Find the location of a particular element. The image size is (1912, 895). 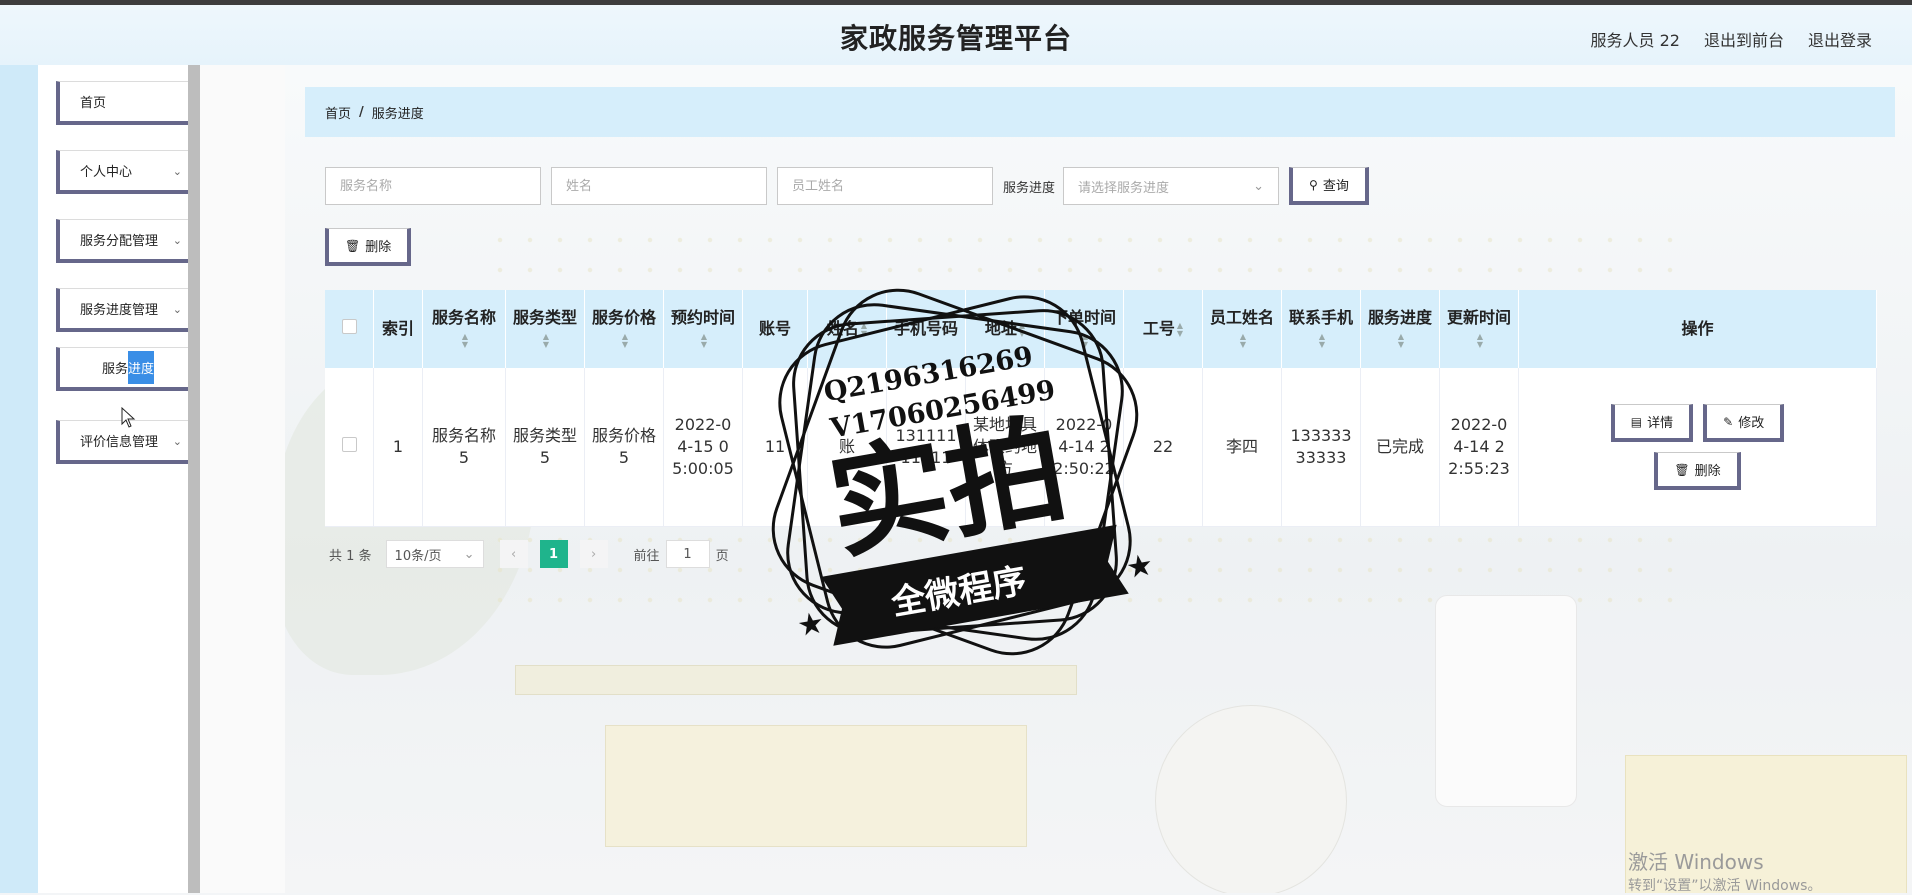

cell-progress: 已完成 is located at coordinates (1400, 447).